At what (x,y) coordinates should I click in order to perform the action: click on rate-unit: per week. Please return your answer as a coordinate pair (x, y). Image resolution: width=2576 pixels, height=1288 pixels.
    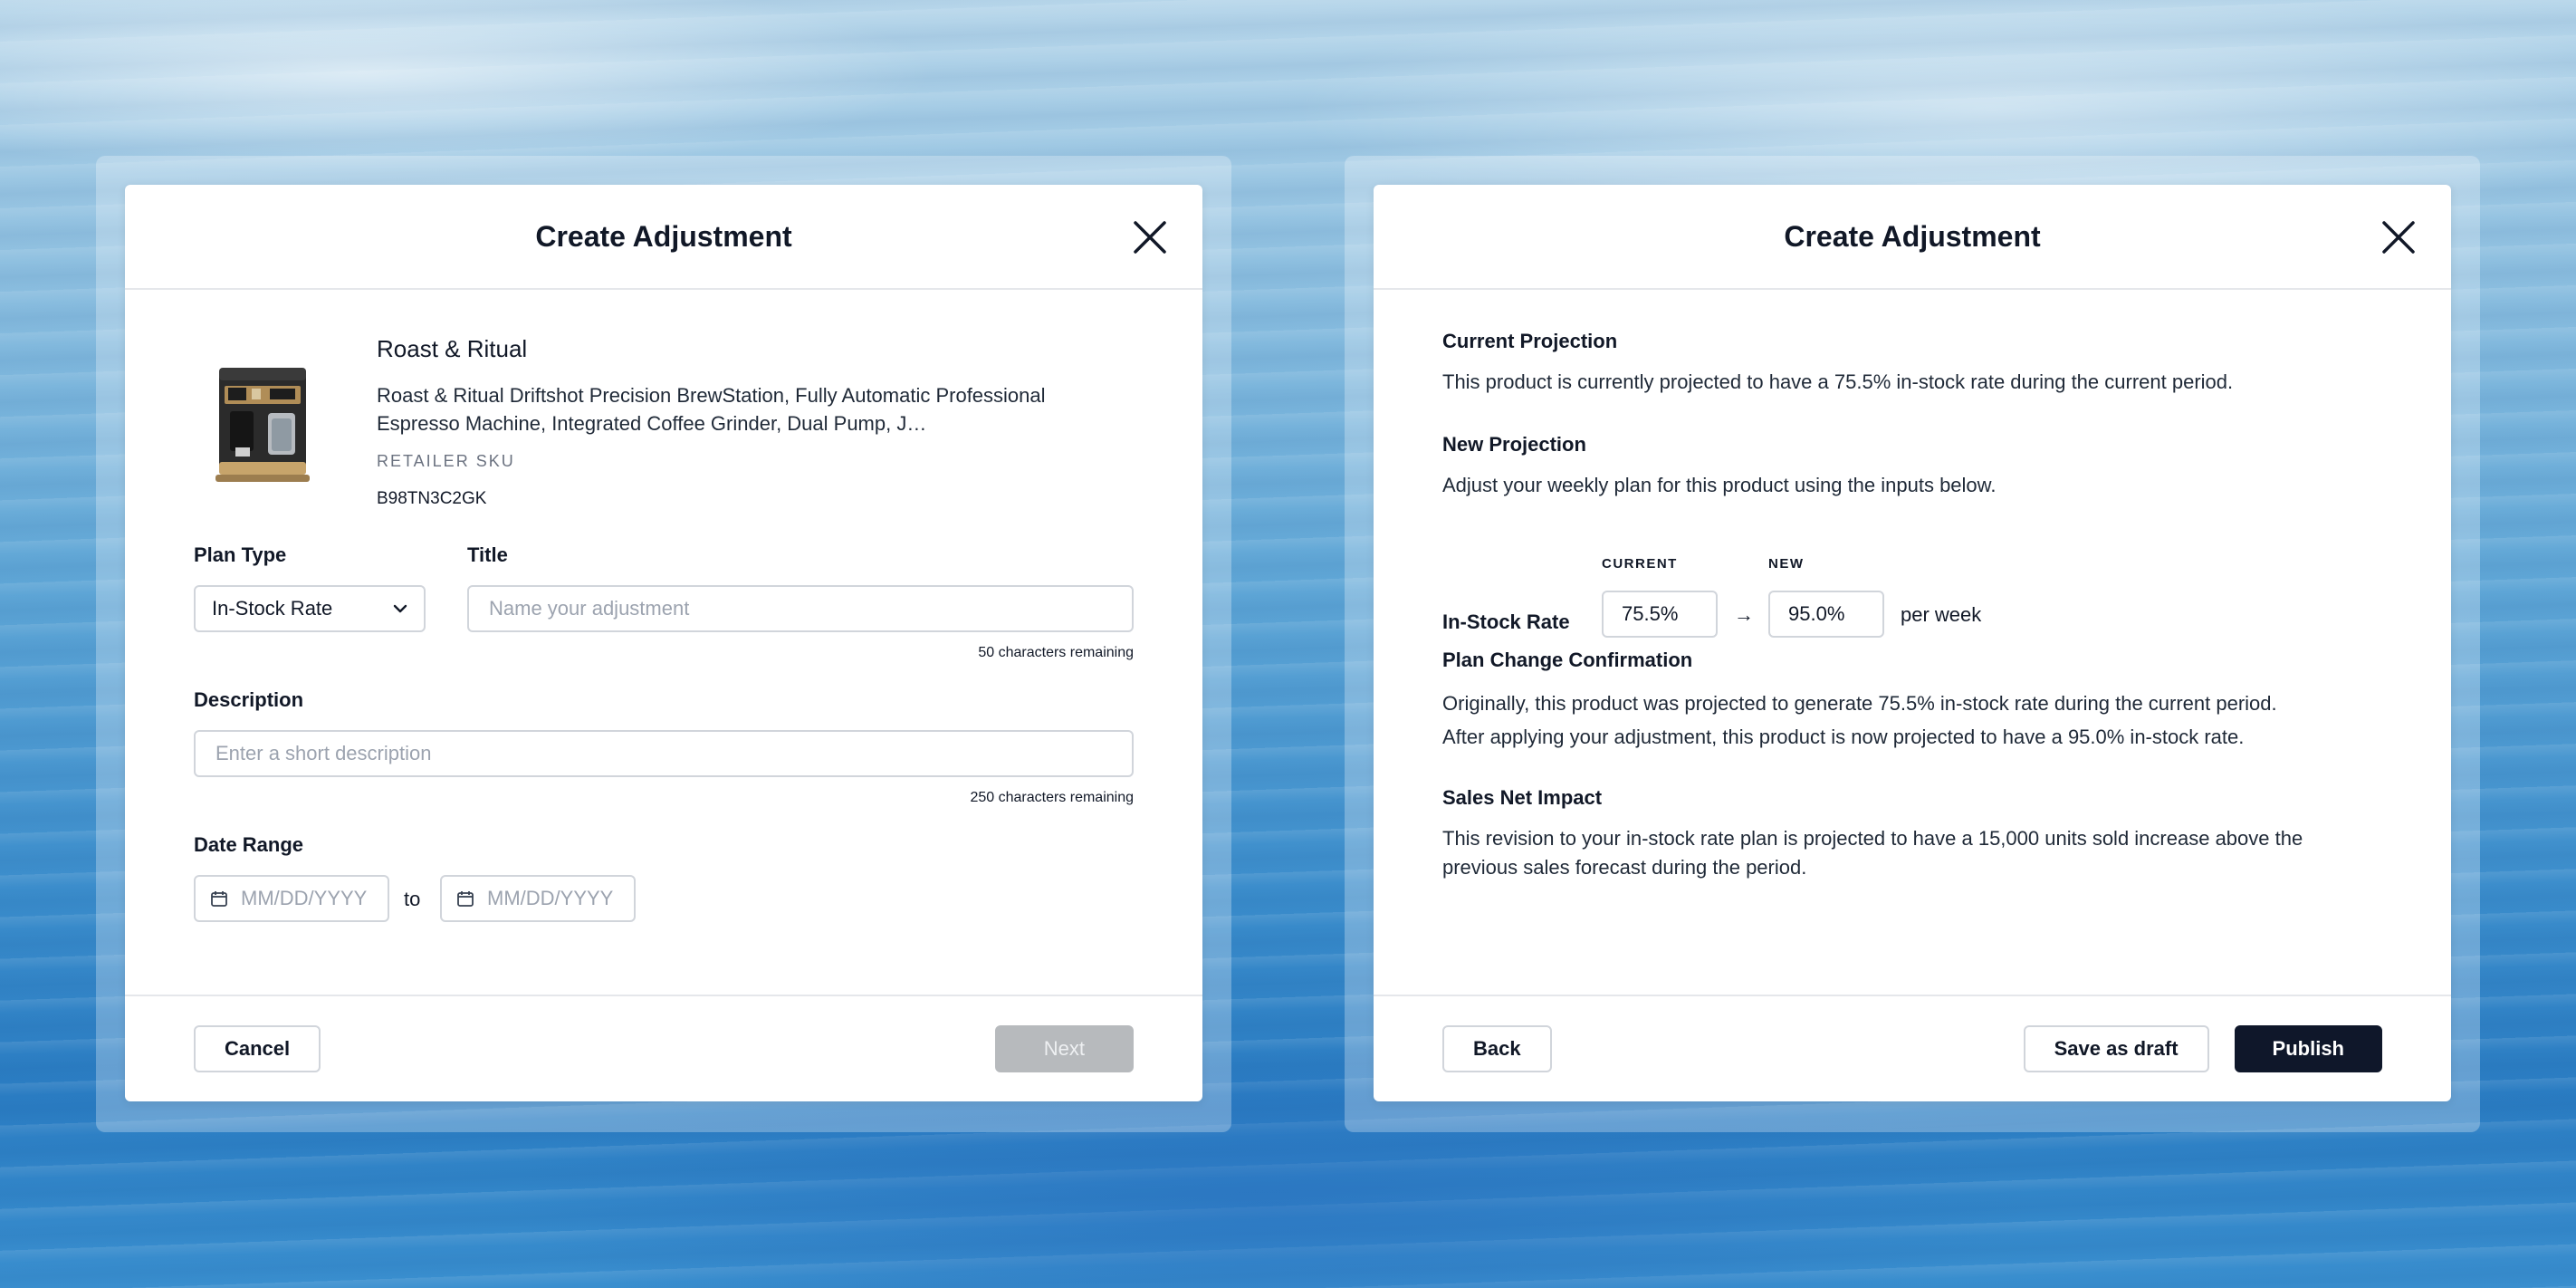
    Looking at the image, I should click on (1941, 614).